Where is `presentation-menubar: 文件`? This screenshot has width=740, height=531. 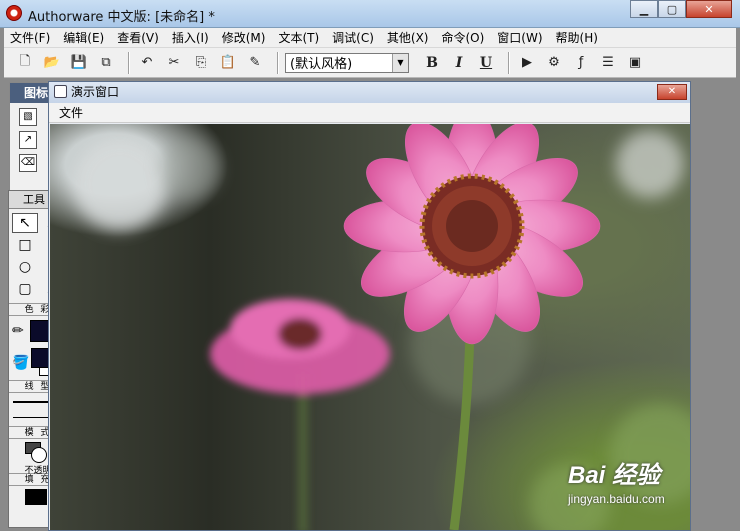
presentation-menubar: 文件 is located at coordinates (369, 113).